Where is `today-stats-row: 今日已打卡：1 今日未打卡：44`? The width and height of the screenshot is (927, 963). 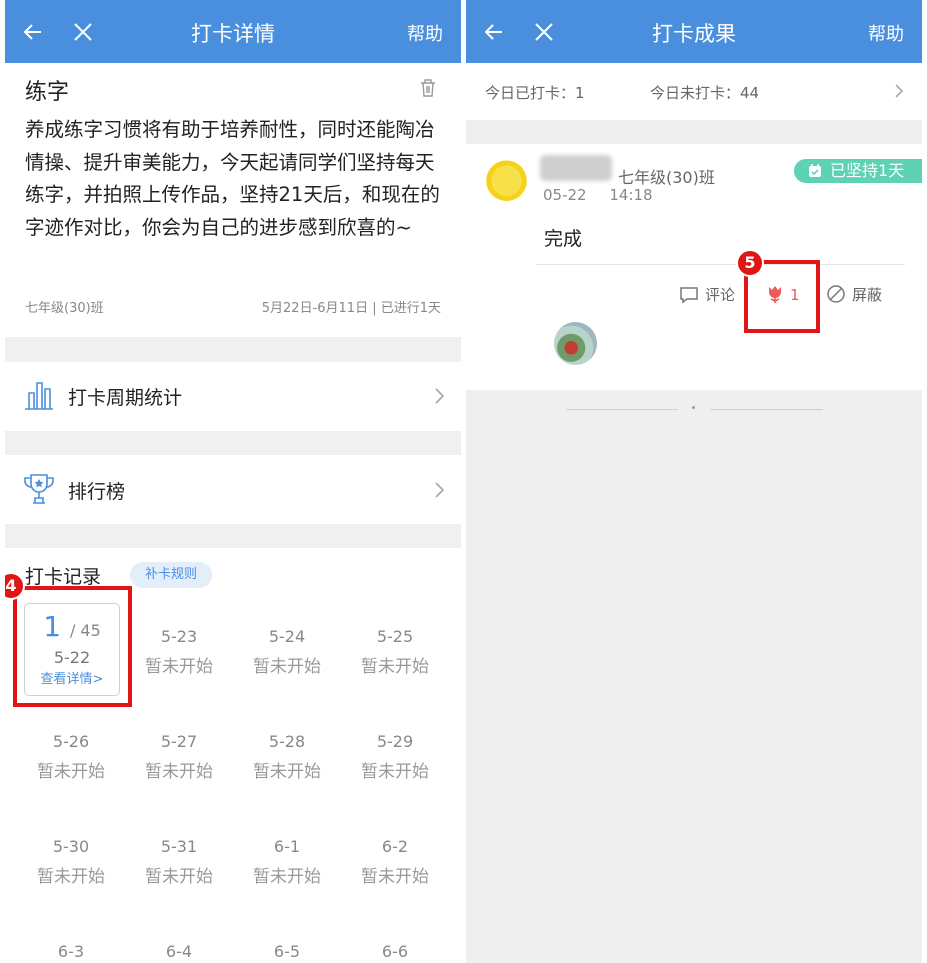
today-stats-row: 今日已打卡：1 今日未打卡：44 is located at coordinates (694, 91).